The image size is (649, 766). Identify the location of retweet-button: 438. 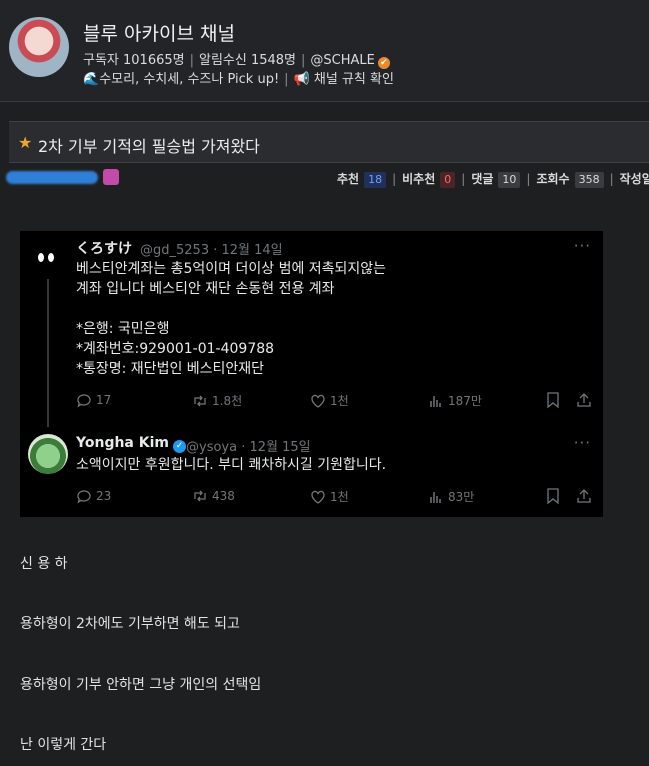
(213, 496).